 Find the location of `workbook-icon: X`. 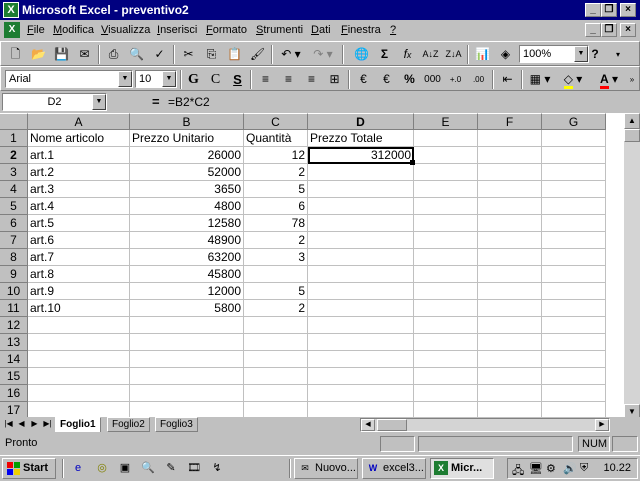

workbook-icon: X is located at coordinates (12, 30).